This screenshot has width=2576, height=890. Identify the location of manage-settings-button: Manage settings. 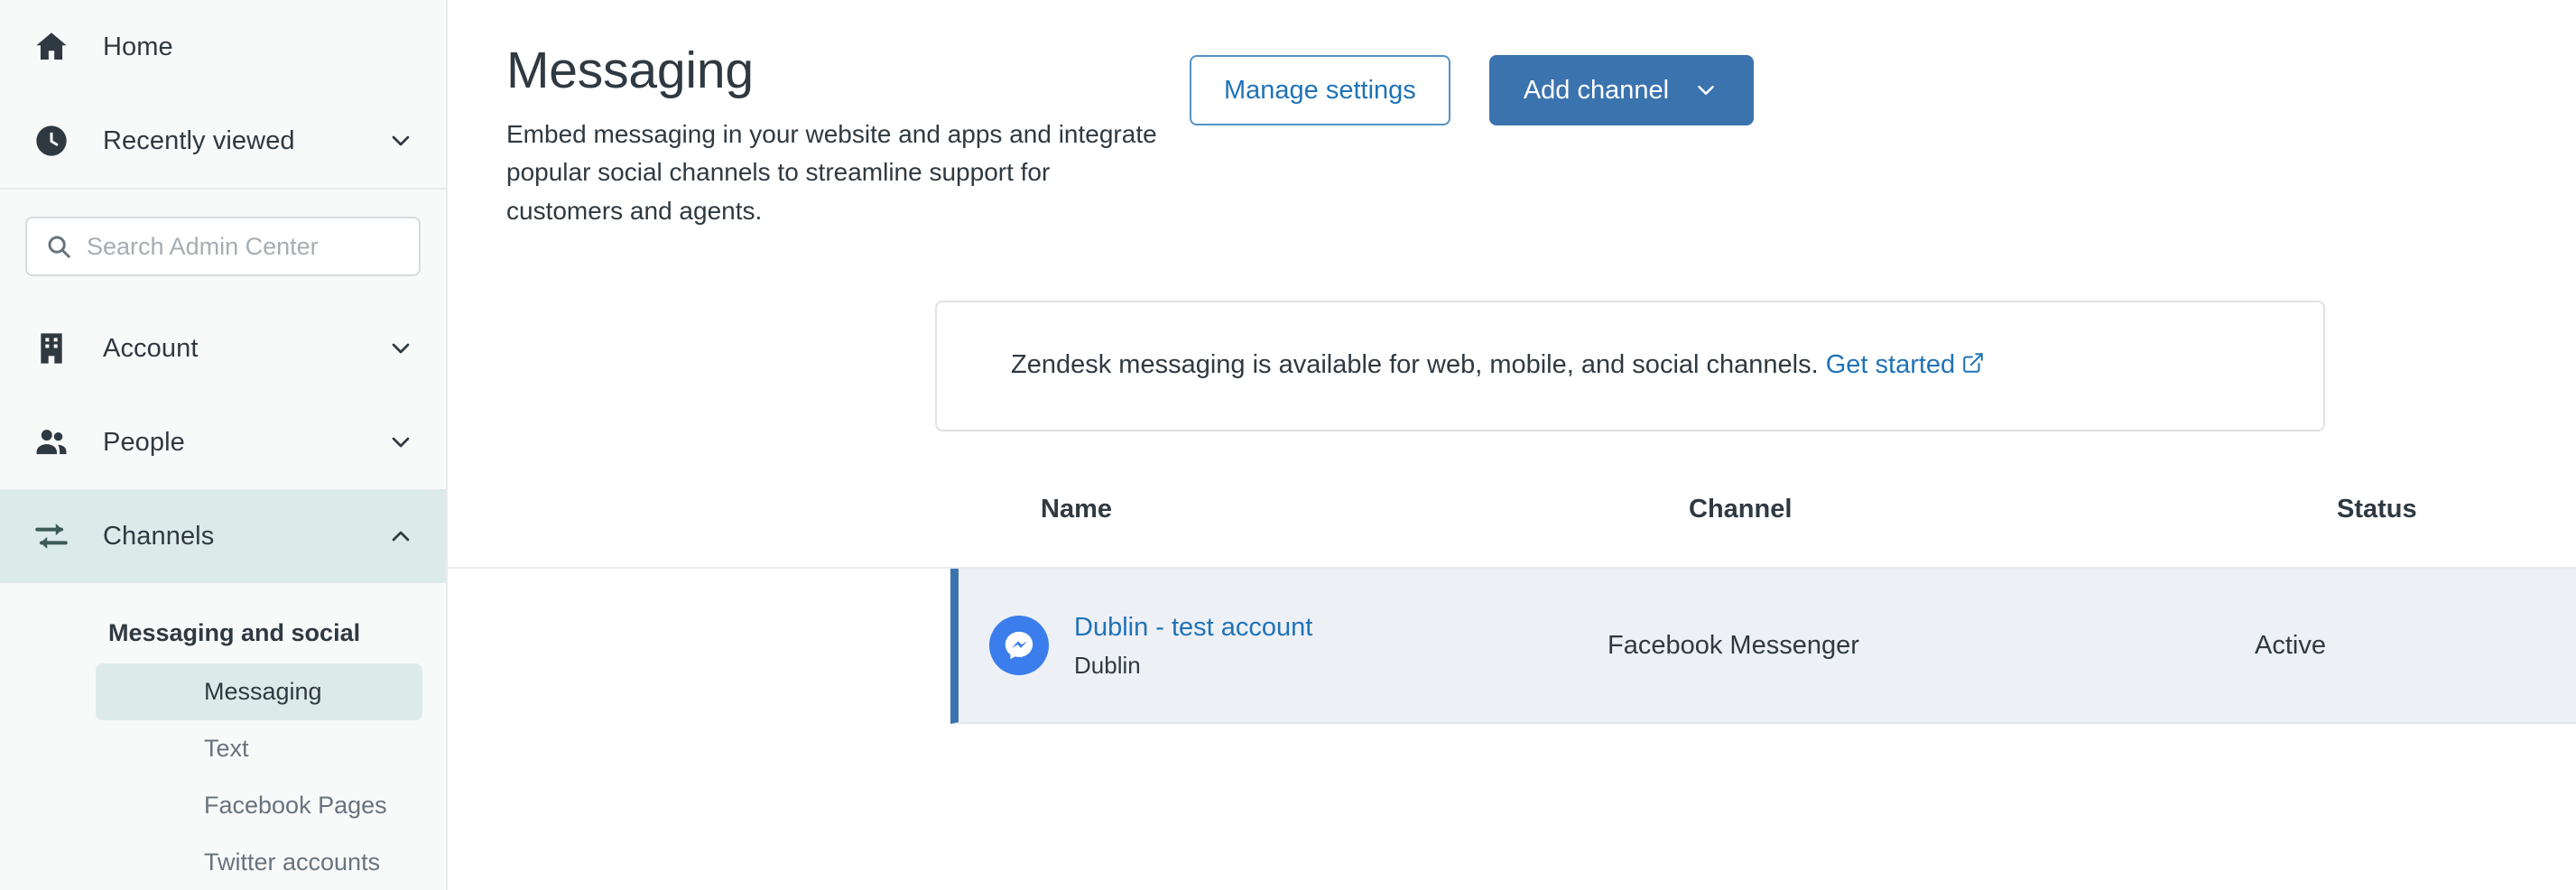
(1320, 90).